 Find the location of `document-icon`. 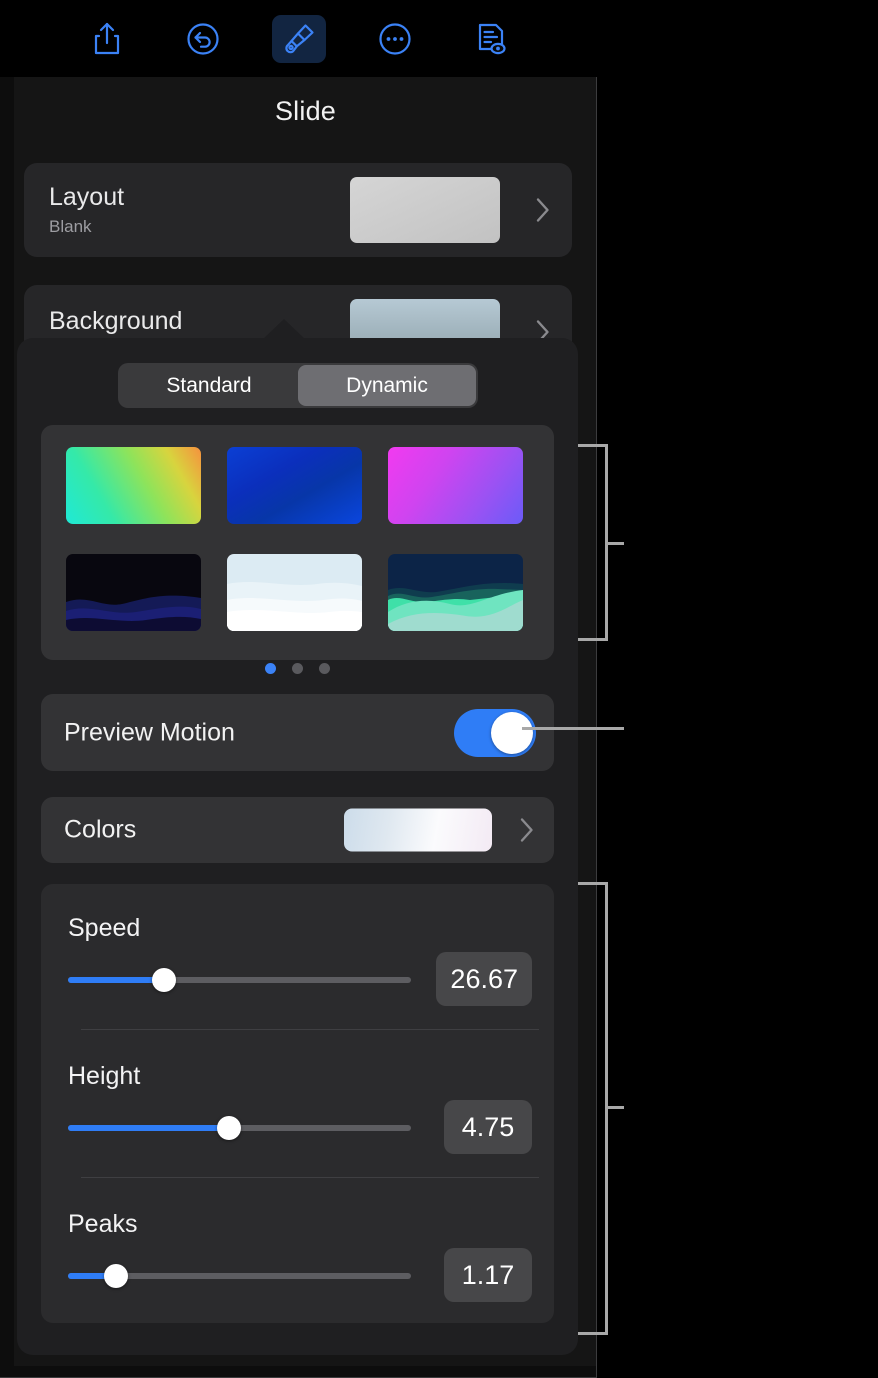

document-icon is located at coordinates (491, 39).